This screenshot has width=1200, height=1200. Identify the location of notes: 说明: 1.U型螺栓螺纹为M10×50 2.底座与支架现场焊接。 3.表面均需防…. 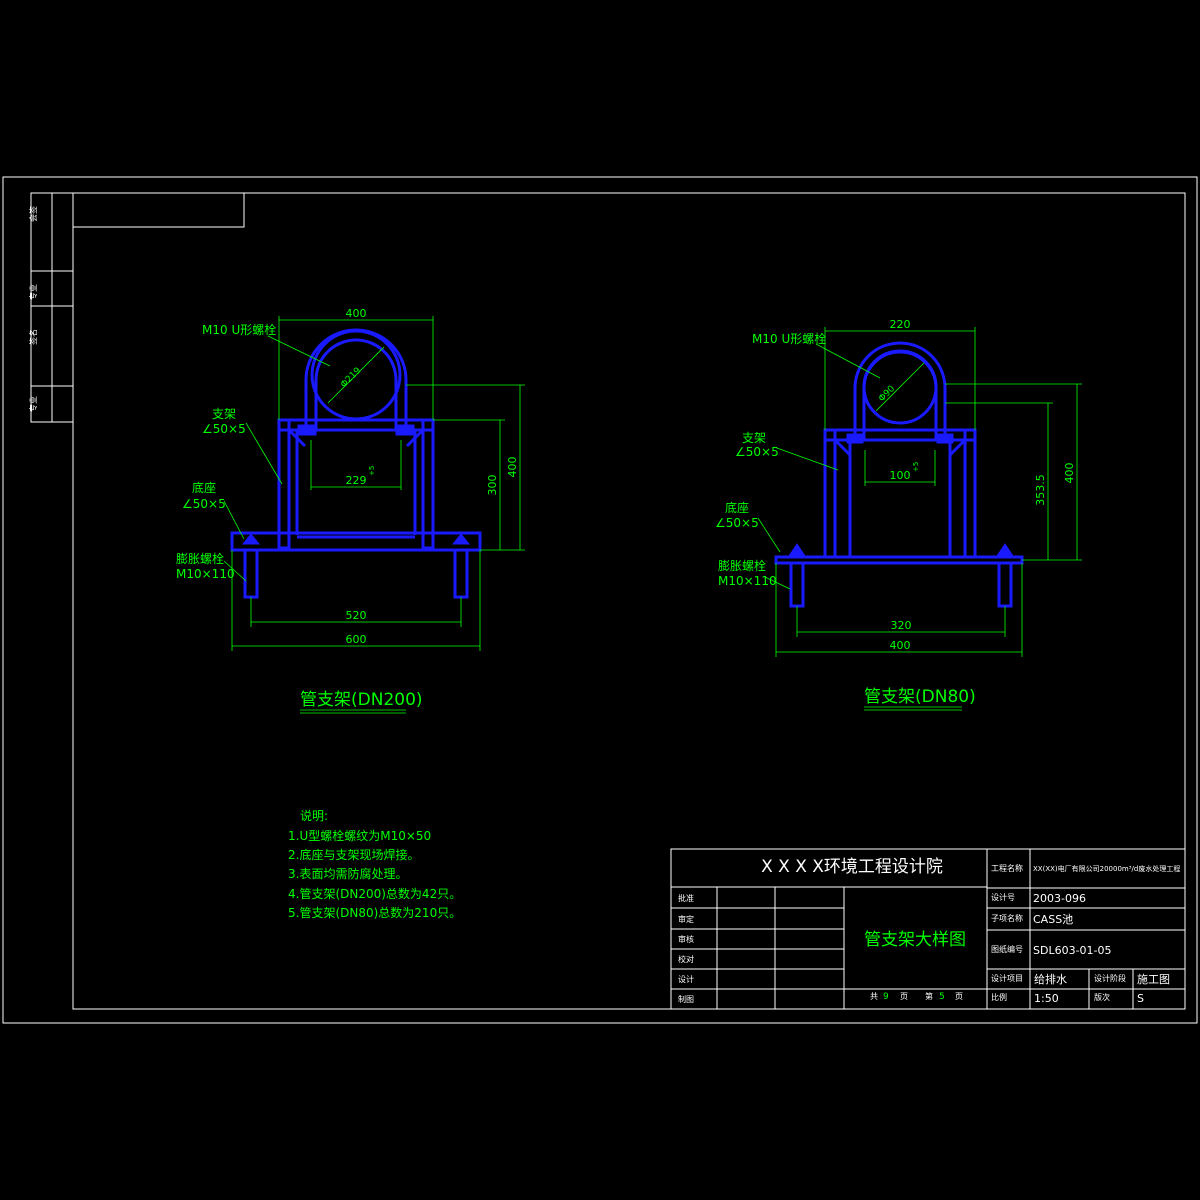
(374, 864).